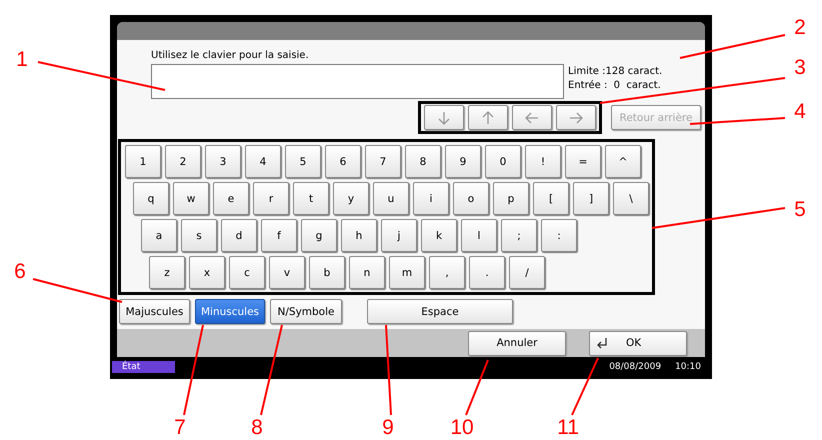 The height and width of the screenshot is (440, 822). I want to click on keyboard-key: o, so click(471, 198).